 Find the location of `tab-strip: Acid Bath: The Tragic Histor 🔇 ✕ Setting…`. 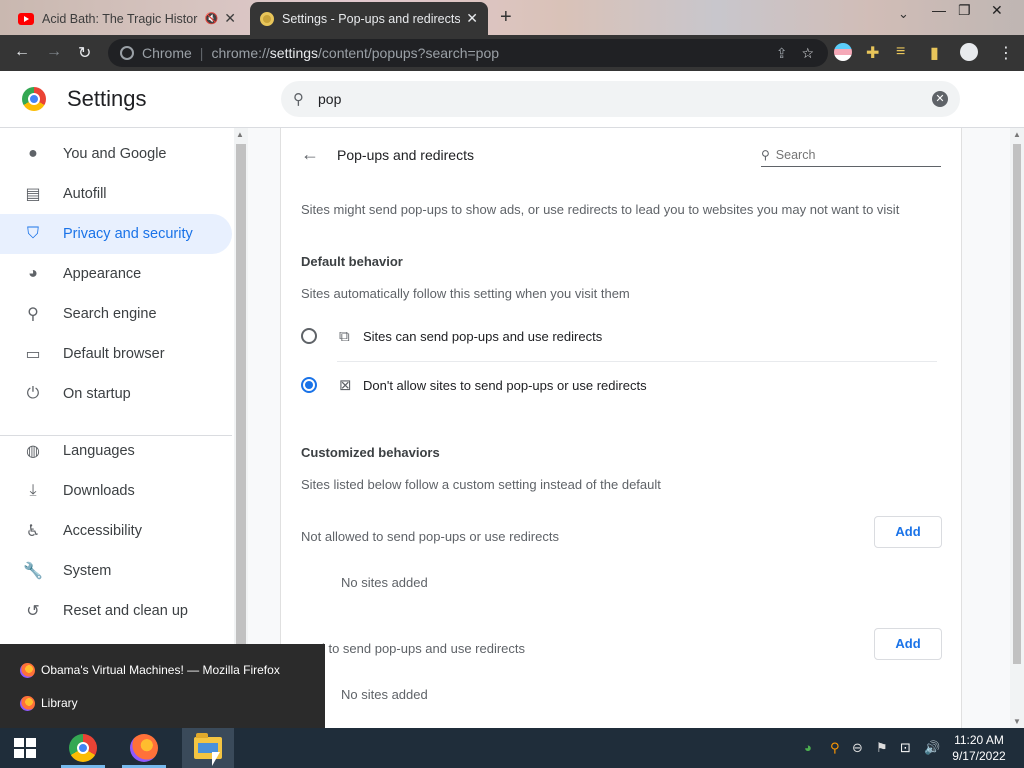

tab-strip: Acid Bath: The Tragic Histor 🔇 ✕ Setting… is located at coordinates (512, 17).